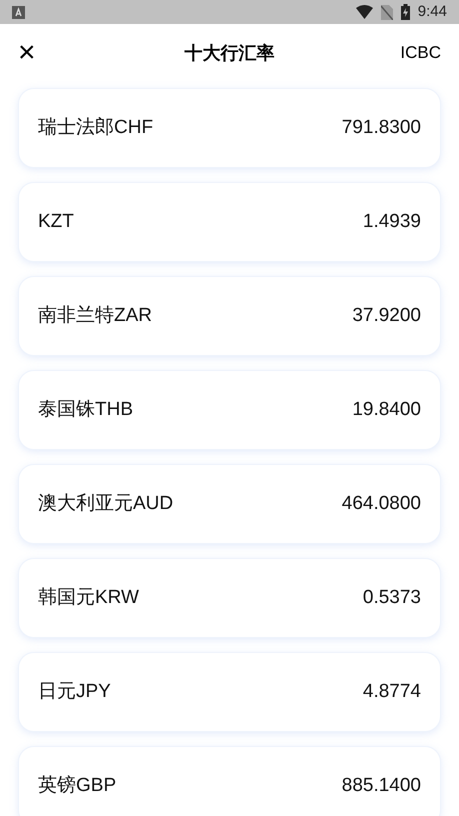 The width and height of the screenshot is (459, 816). What do you see at coordinates (432, 12) in the screenshot?
I see `status-time: 9:44` at bounding box center [432, 12].